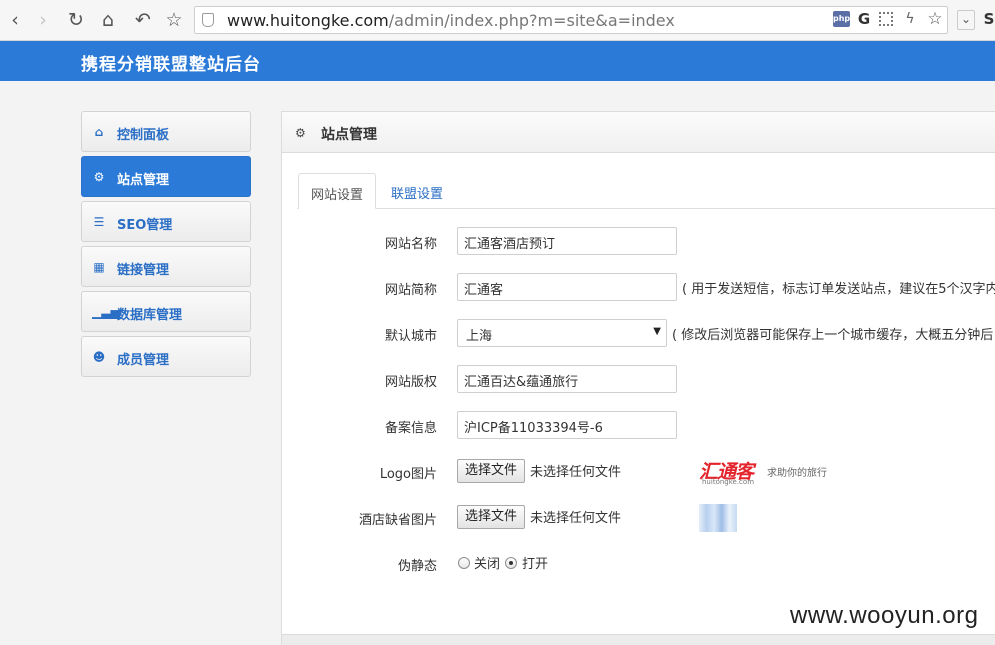 The width and height of the screenshot is (995, 645). I want to click on rewrite-label: 伪静态, so click(417, 566).